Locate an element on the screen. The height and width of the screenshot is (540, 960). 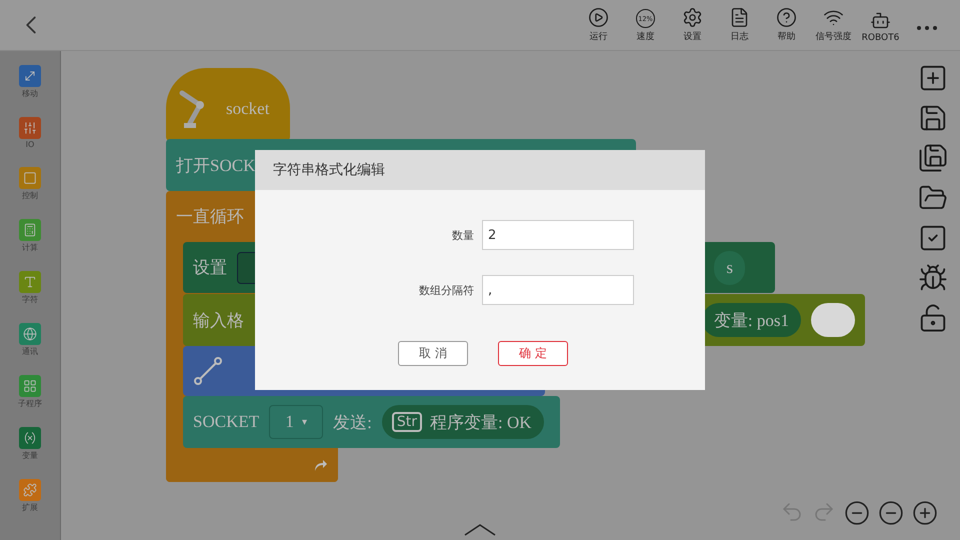
play-icon is located at coordinates (598, 17).